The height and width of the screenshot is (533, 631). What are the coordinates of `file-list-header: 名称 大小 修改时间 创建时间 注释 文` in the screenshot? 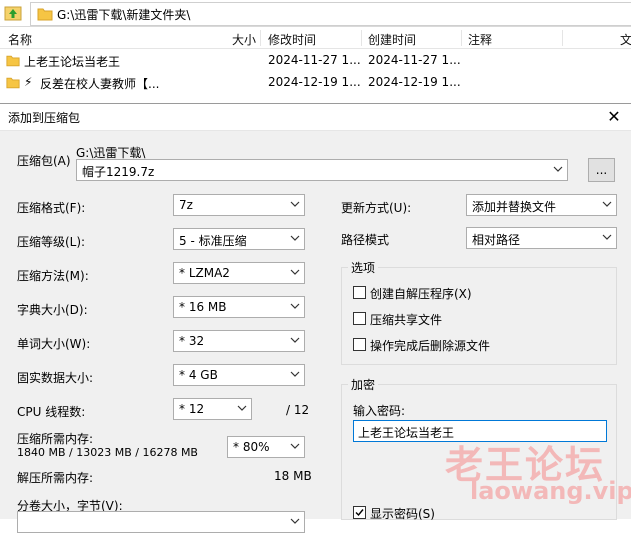 It's located at (315, 38).